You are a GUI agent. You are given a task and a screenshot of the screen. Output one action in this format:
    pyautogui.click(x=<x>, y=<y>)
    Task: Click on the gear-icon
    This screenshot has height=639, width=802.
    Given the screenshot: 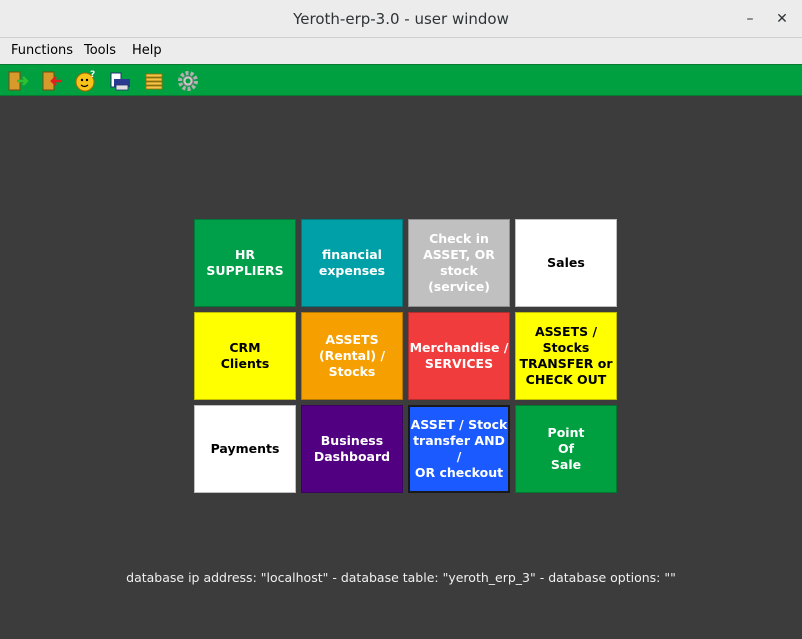 What is the action you would take?
    pyautogui.click(x=188, y=81)
    